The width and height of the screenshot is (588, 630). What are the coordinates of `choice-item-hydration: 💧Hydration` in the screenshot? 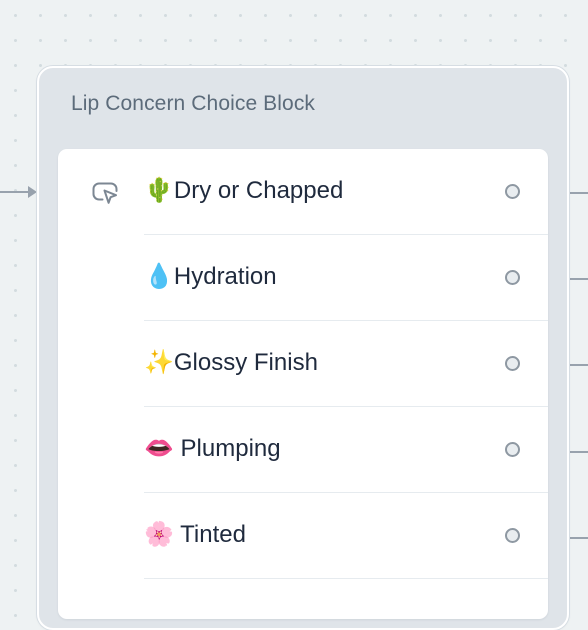 It's located at (346, 278).